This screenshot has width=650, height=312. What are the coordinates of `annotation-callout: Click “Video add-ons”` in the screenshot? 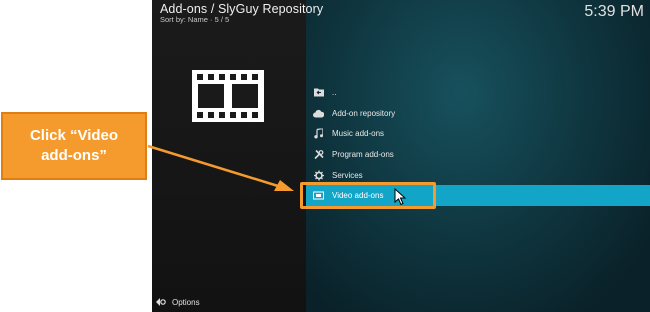 It's located at (74, 146).